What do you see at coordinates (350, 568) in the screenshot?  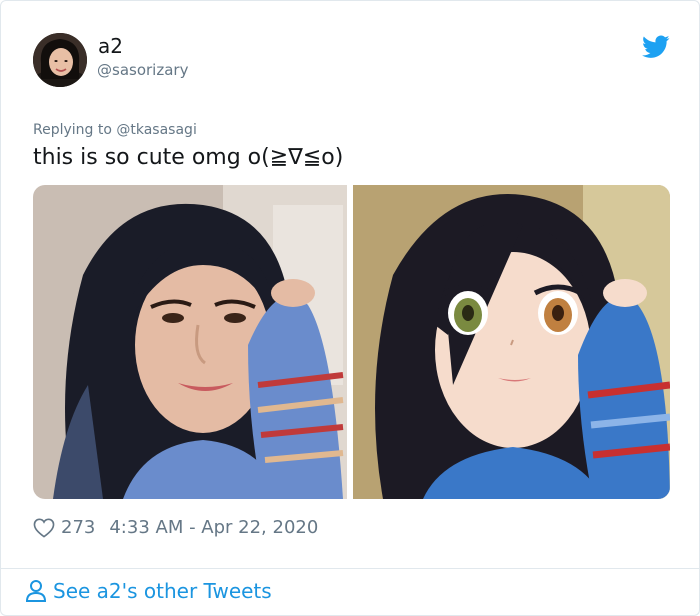 I see `divider` at bounding box center [350, 568].